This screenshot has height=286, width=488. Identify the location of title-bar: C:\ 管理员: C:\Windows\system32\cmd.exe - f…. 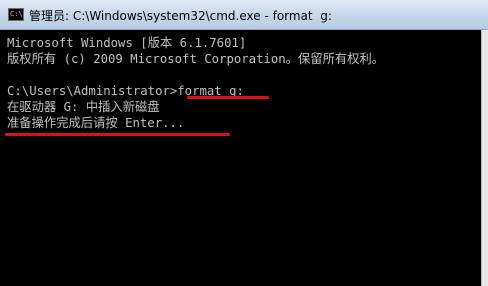
(244, 15).